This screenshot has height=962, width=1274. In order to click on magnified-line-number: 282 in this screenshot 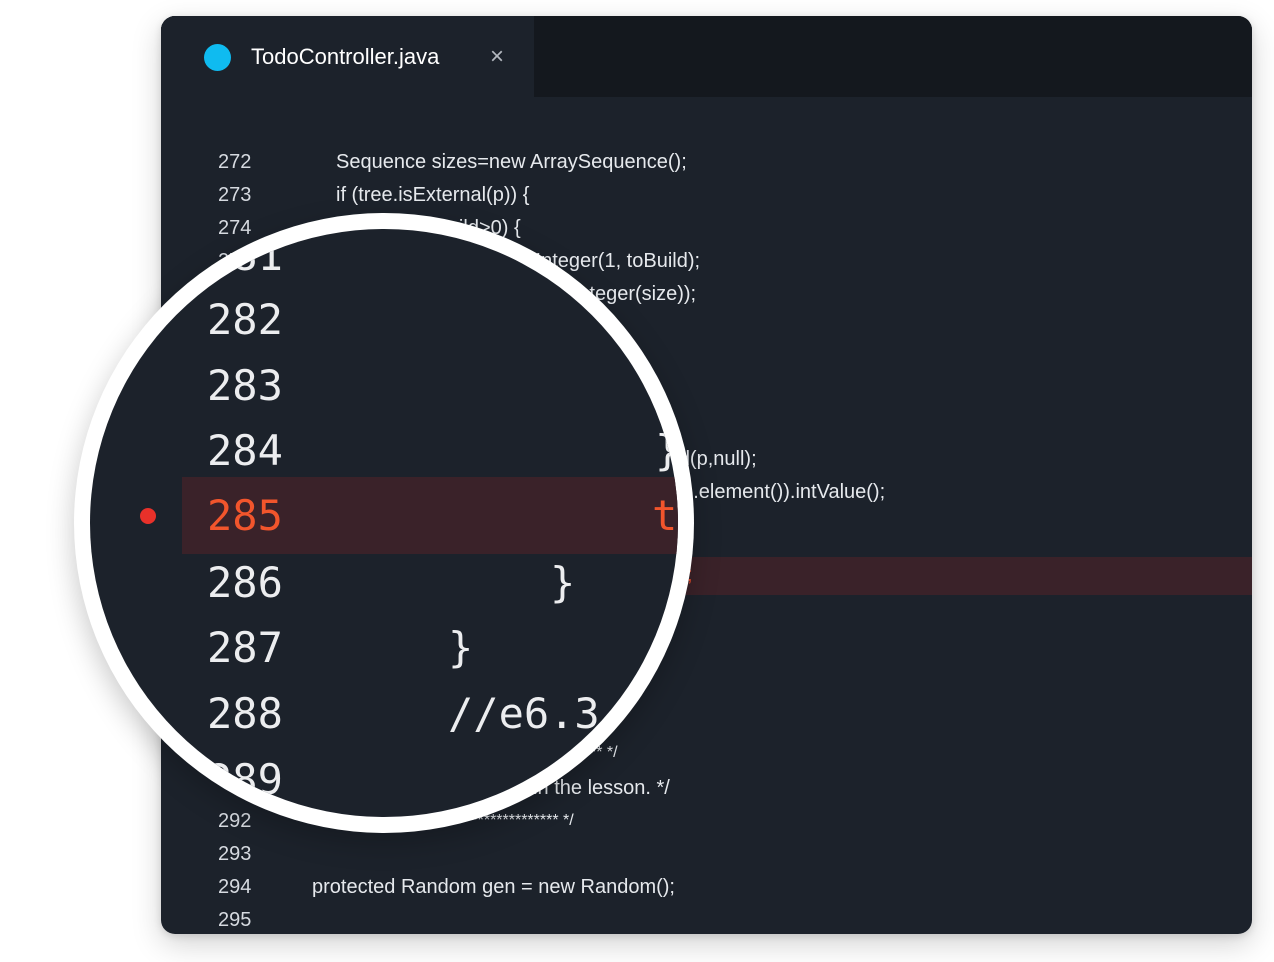, I will do `click(245, 319)`.